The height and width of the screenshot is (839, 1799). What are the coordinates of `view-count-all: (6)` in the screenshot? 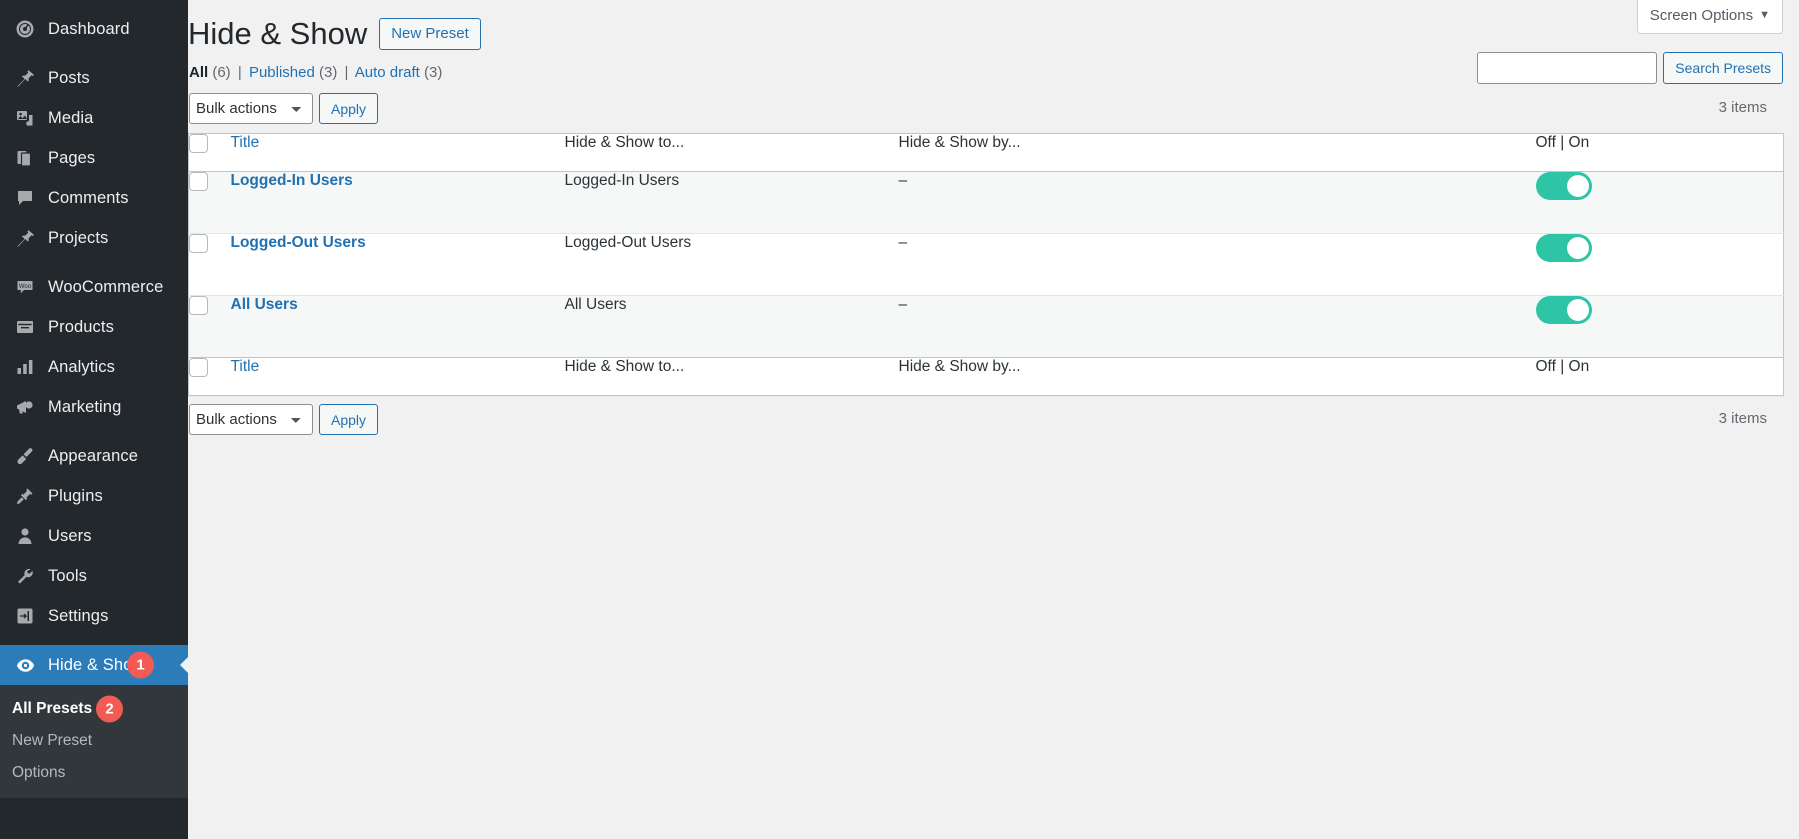 It's located at (221, 72).